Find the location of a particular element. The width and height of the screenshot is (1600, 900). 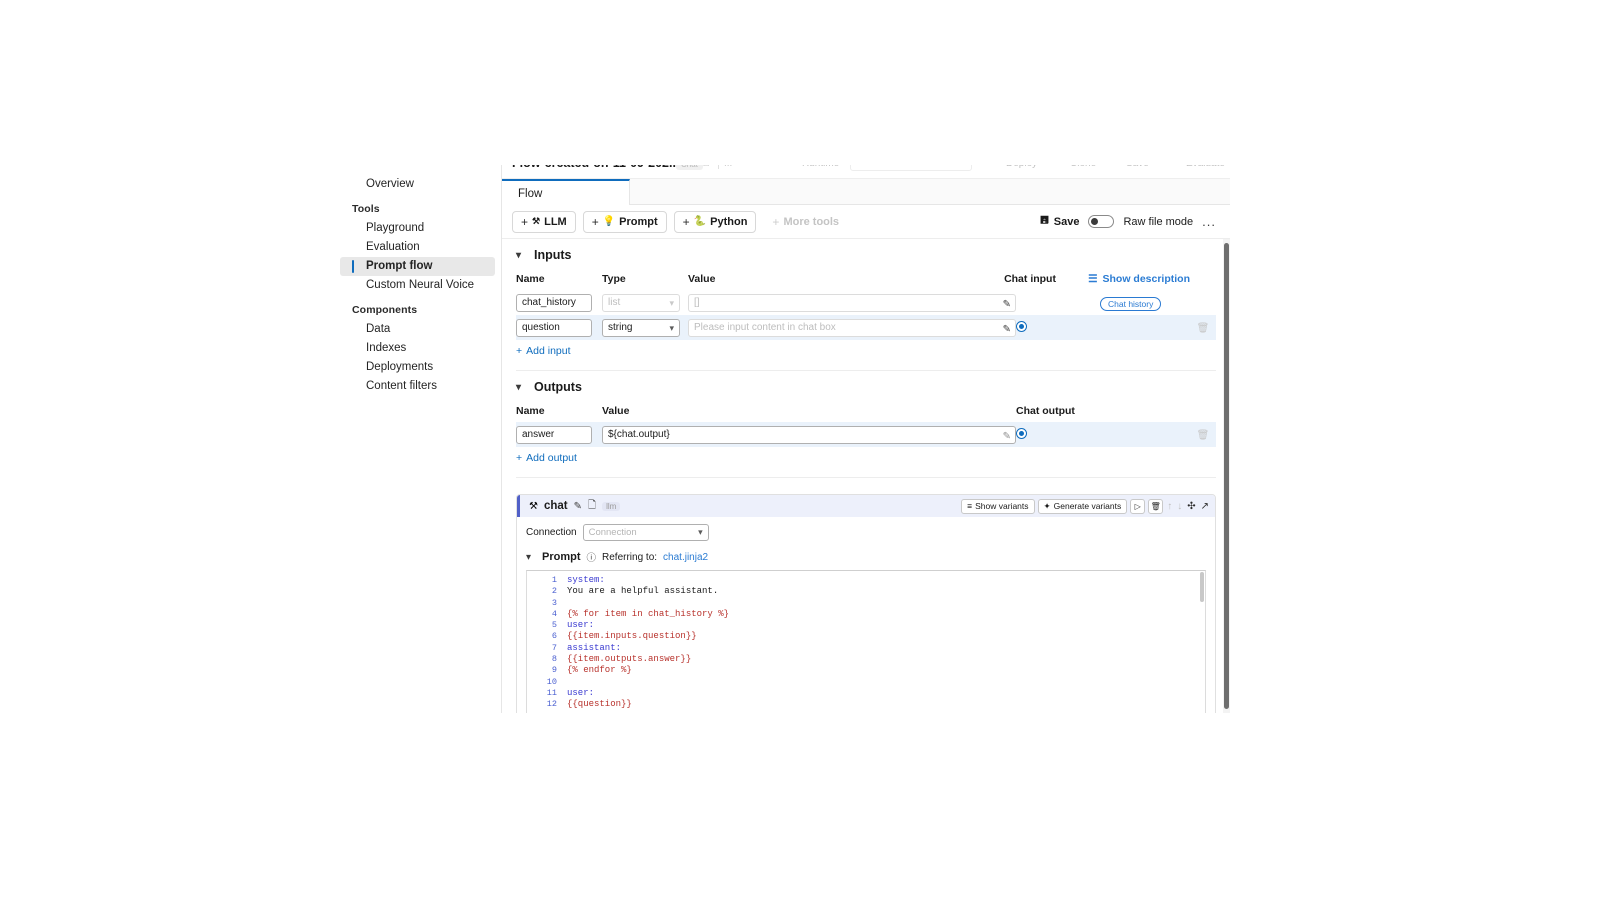

pencil-icon: ✎ is located at coordinates (578, 506).